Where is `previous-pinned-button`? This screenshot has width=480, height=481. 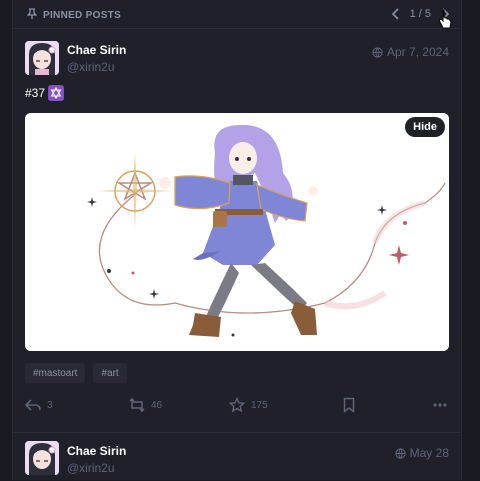
previous-pinned-button is located at coordinates (396, 14).